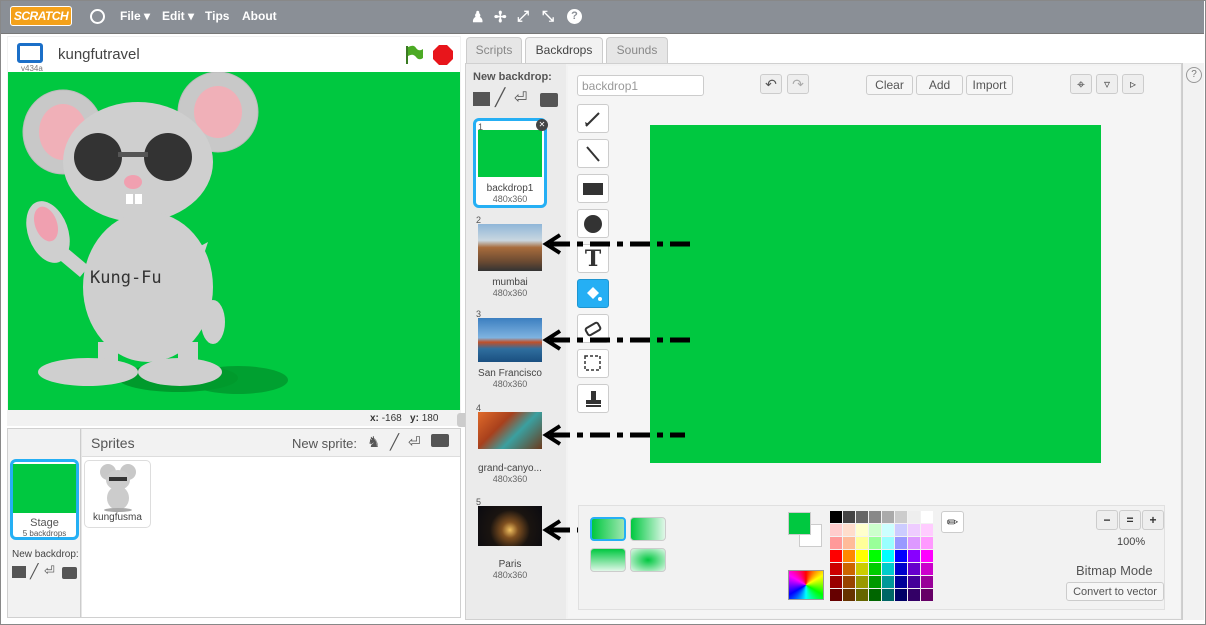  Describe the element at coordinates (97, 16) in the screenshot. I see `globe-icon` at that location.